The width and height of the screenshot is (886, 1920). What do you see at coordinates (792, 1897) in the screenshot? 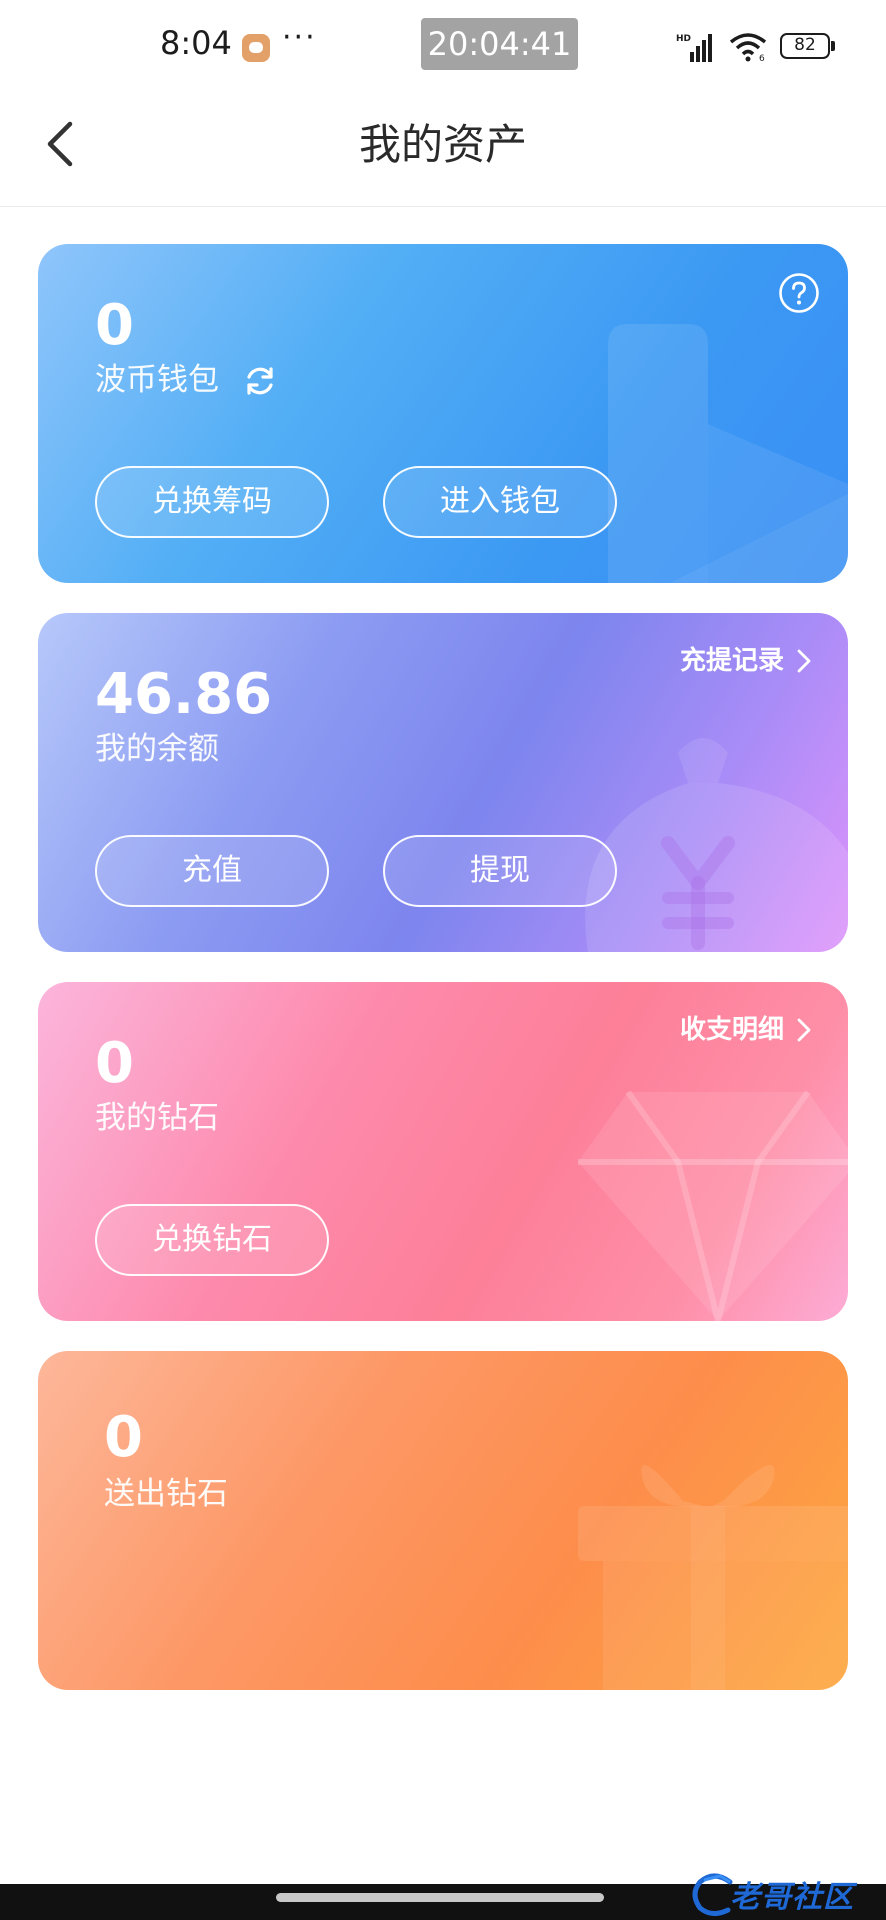
I see `watermark-logo-text: 老哥社区` at bounding box center [792, 1897].